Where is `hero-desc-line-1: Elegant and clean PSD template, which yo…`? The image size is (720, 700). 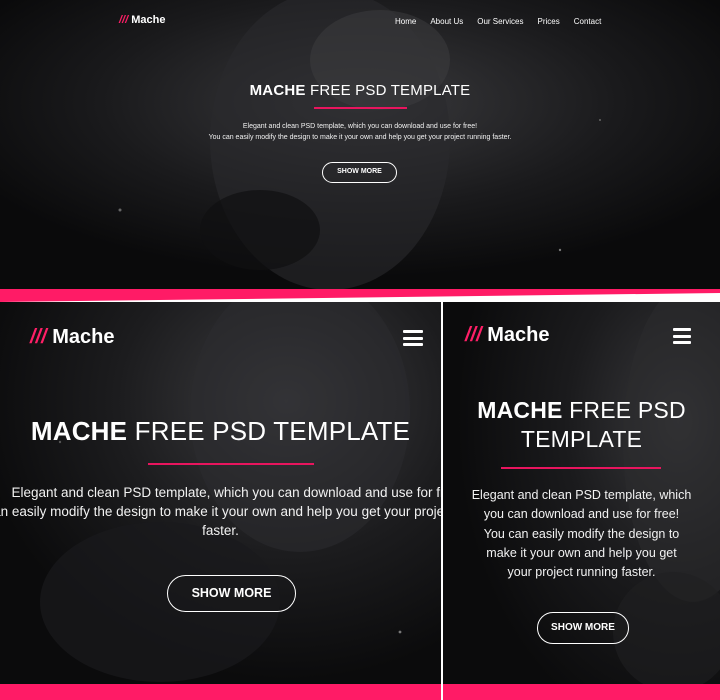 hero-desc-line-1: Elegant and clean PSD template, which yo… is located at coordinates (360, 126).